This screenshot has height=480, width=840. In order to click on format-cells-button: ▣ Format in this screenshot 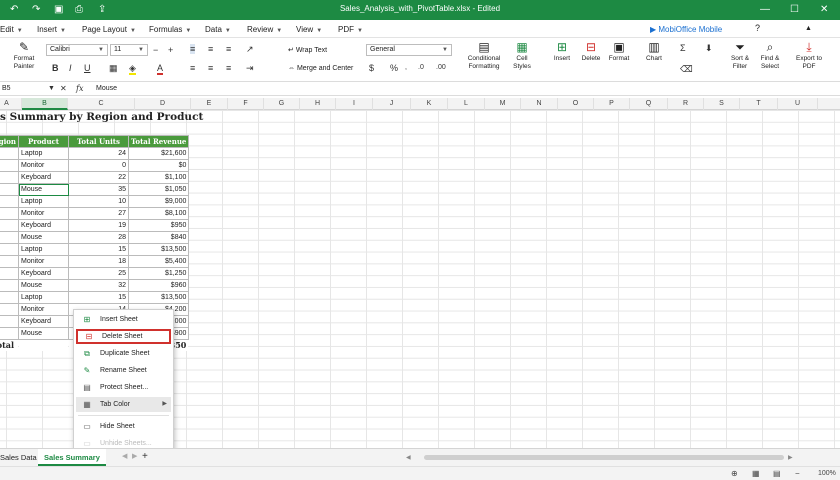, I will do `click(619, 51)`.